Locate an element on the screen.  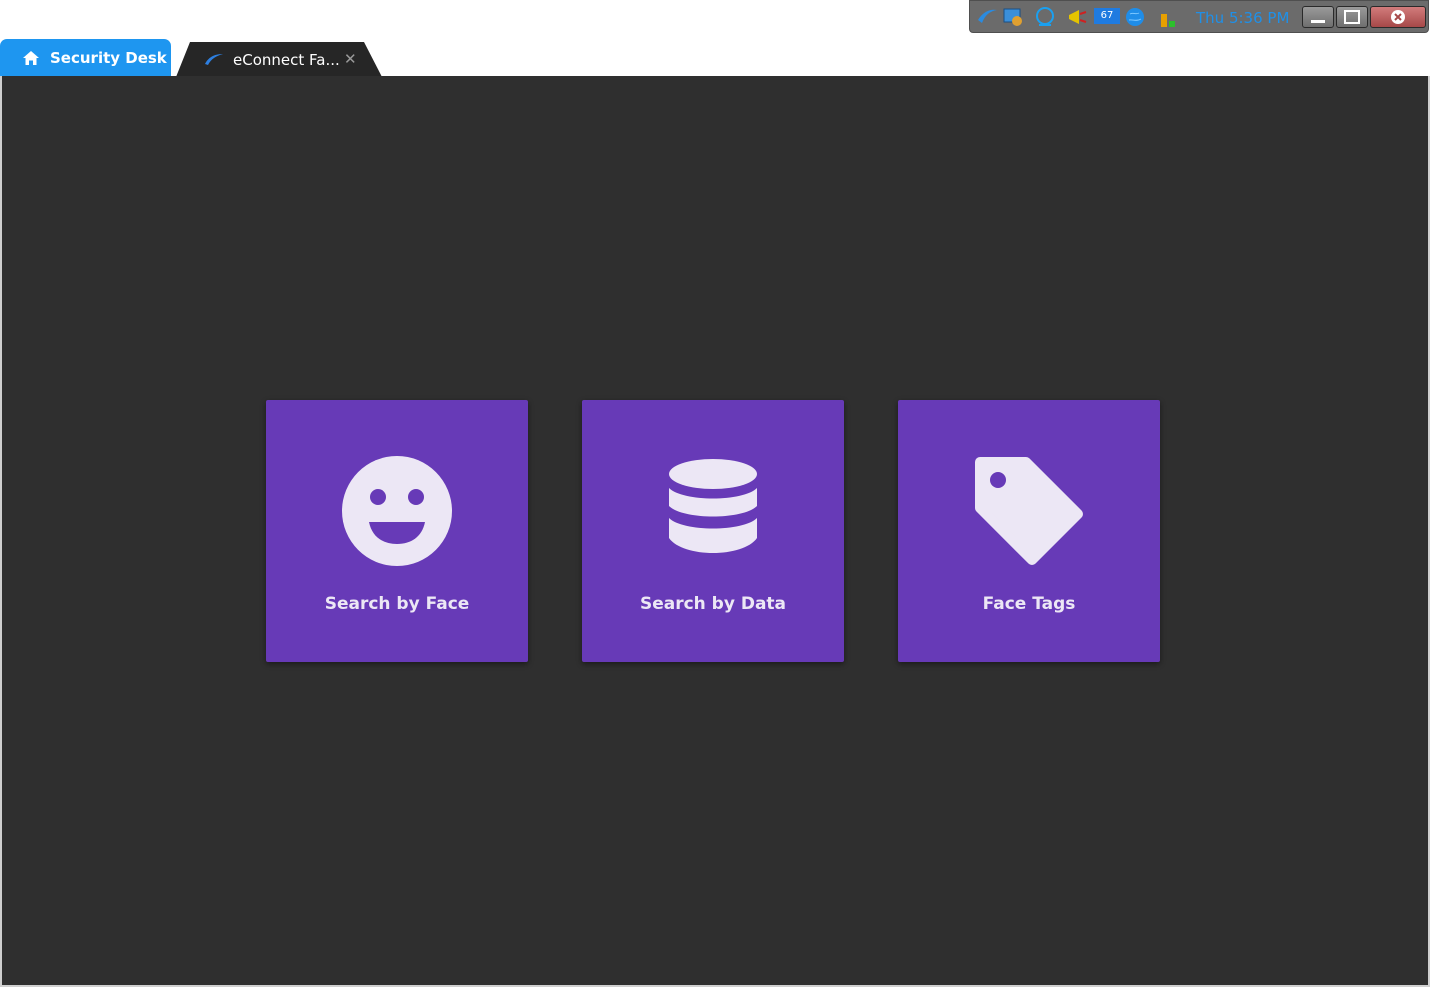
tab-label: Security Desk is located at coordinates (108, 57).